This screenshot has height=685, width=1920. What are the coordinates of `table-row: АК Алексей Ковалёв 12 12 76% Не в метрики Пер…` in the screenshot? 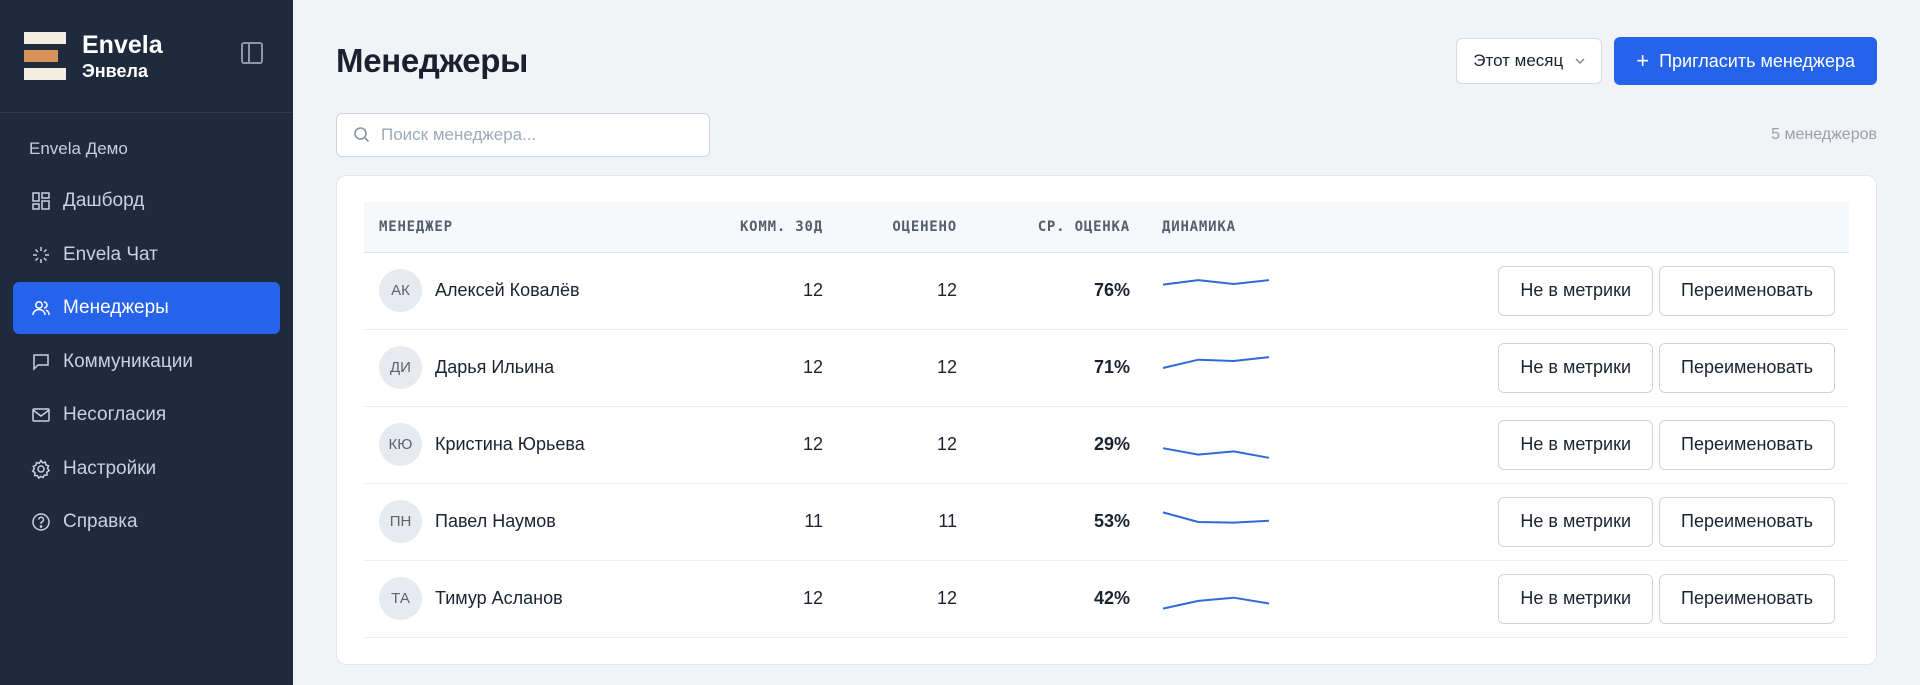 It's located at (1106, 291).